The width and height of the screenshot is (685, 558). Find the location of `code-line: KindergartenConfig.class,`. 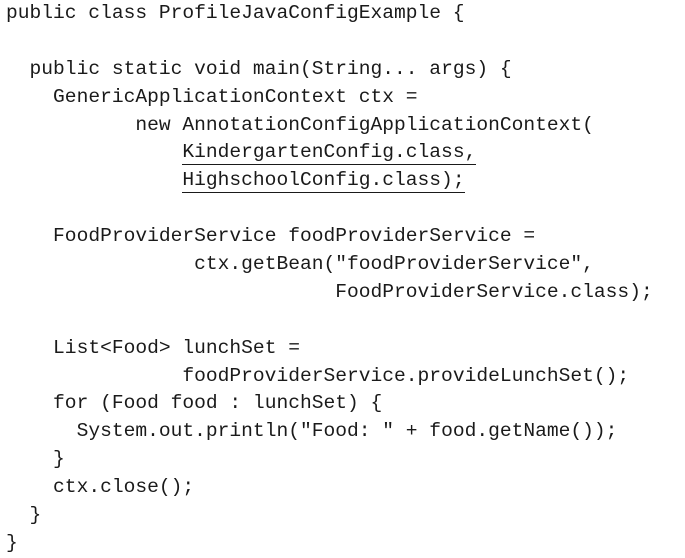

code-line: KindergartenConfig.class, is located at coordinates (345, 153).